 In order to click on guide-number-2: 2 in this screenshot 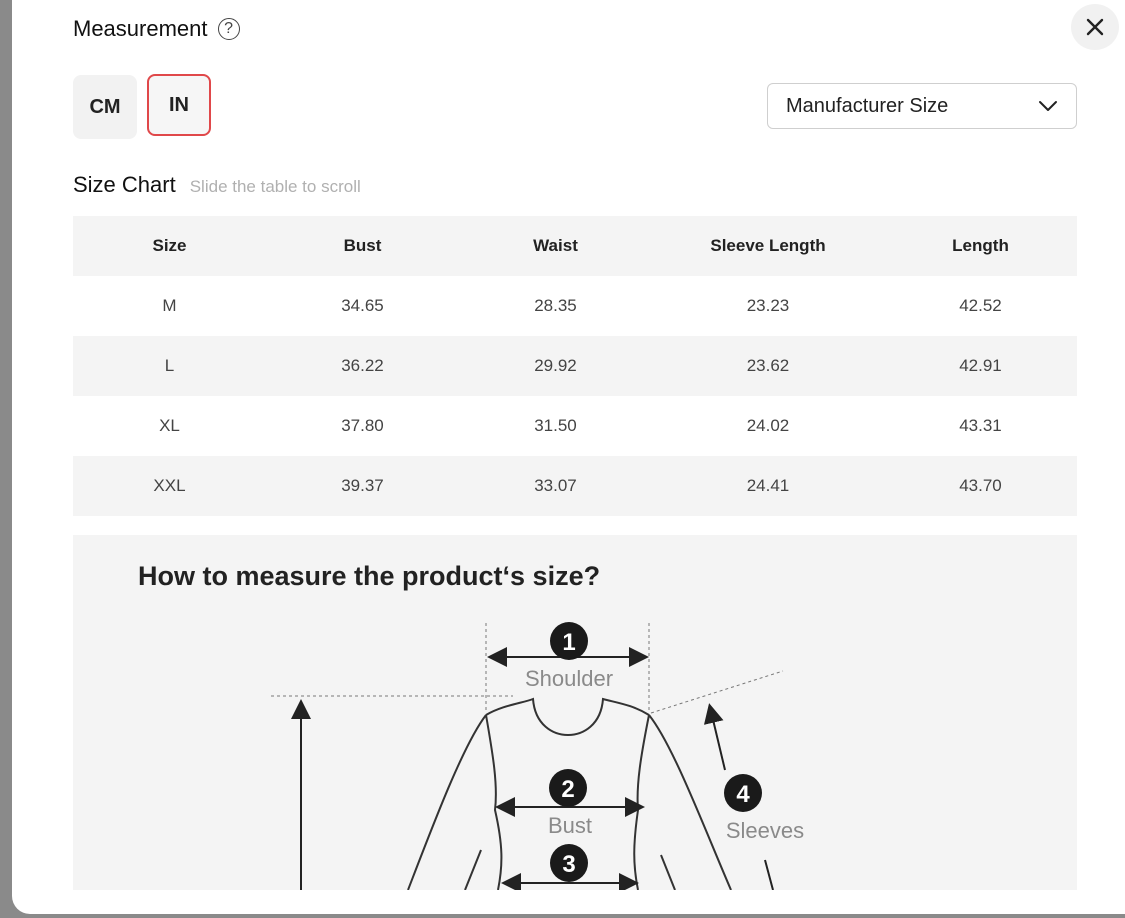, I will do `click(567, 789)`.